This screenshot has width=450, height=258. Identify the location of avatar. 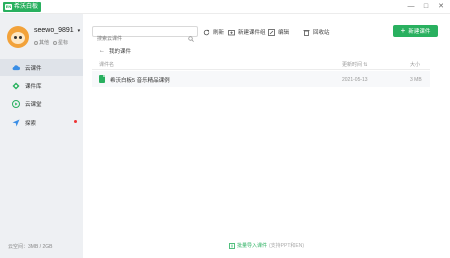
(18, 37).